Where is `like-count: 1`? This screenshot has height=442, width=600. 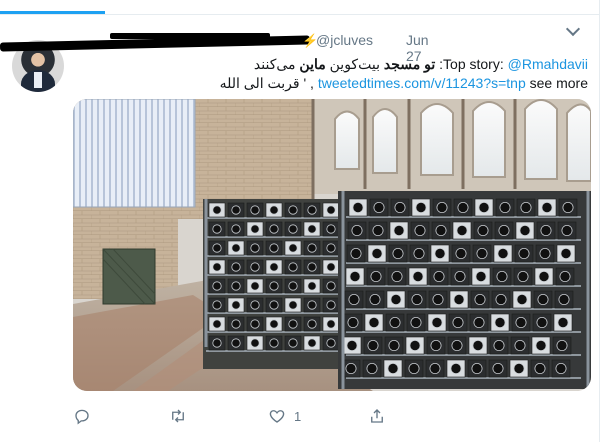 like-count: 1 is located at coordinates (298, 416).